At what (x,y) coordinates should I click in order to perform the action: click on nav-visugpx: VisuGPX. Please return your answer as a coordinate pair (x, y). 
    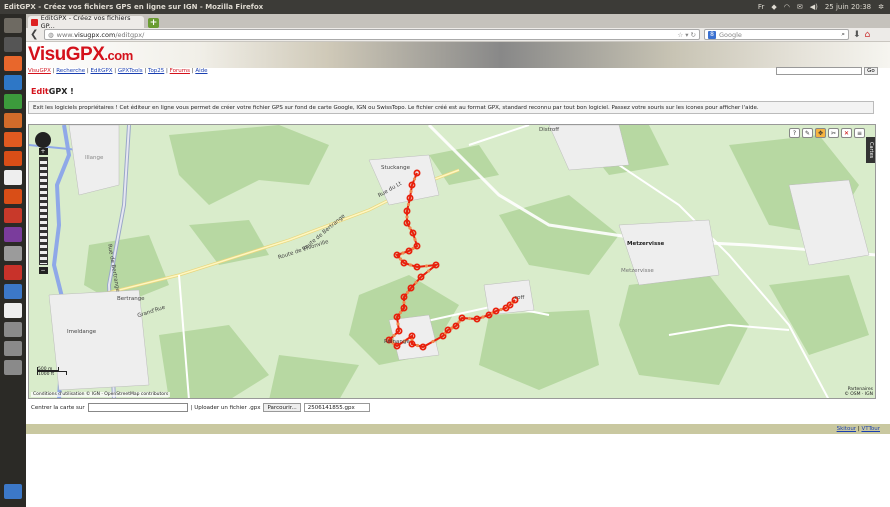
    Looking at the image, I should click on (39, 71).